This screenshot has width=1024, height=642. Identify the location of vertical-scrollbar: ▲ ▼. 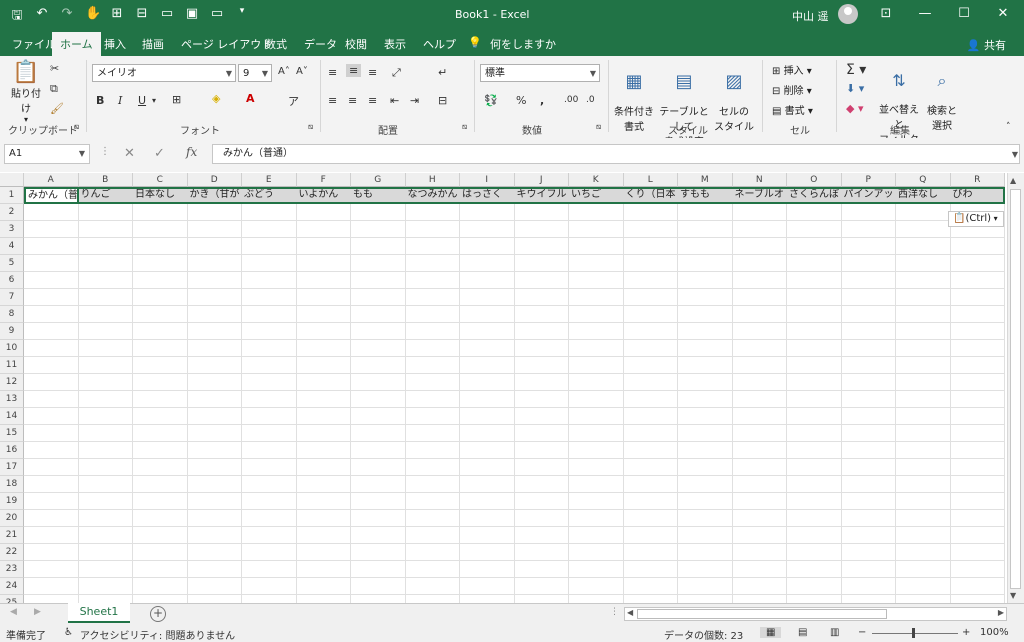
(1015, 388).